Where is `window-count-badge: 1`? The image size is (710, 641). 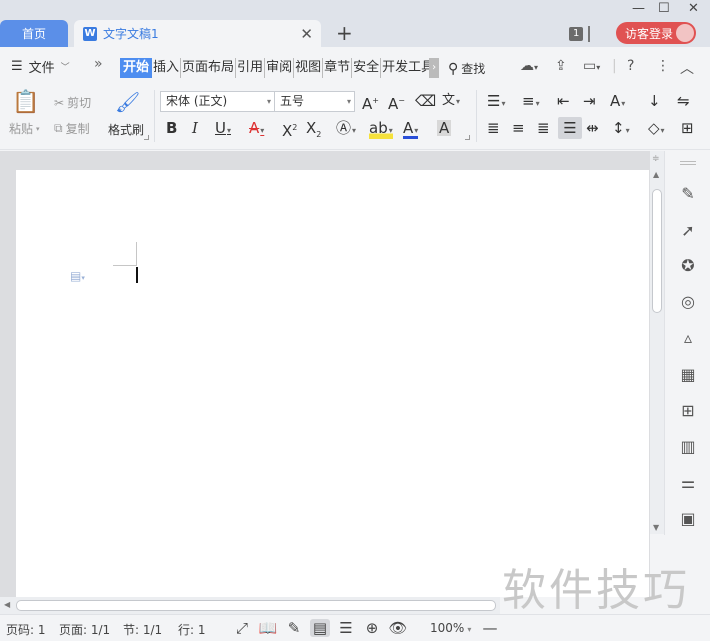
window-count-badge: 1 is located at coordinates (576, 34).